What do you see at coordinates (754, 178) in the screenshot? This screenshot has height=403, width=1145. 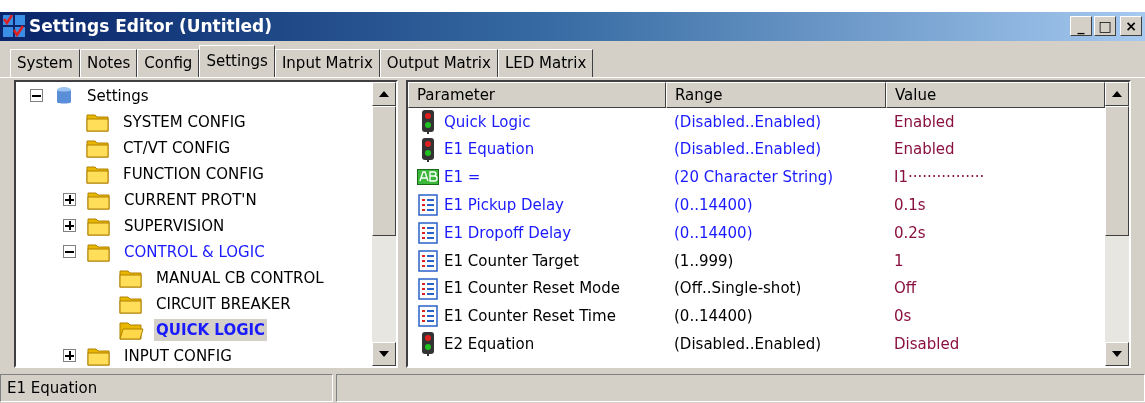 I see `range-cell-text: (20 Character String)` at bounding box center [754, 178].